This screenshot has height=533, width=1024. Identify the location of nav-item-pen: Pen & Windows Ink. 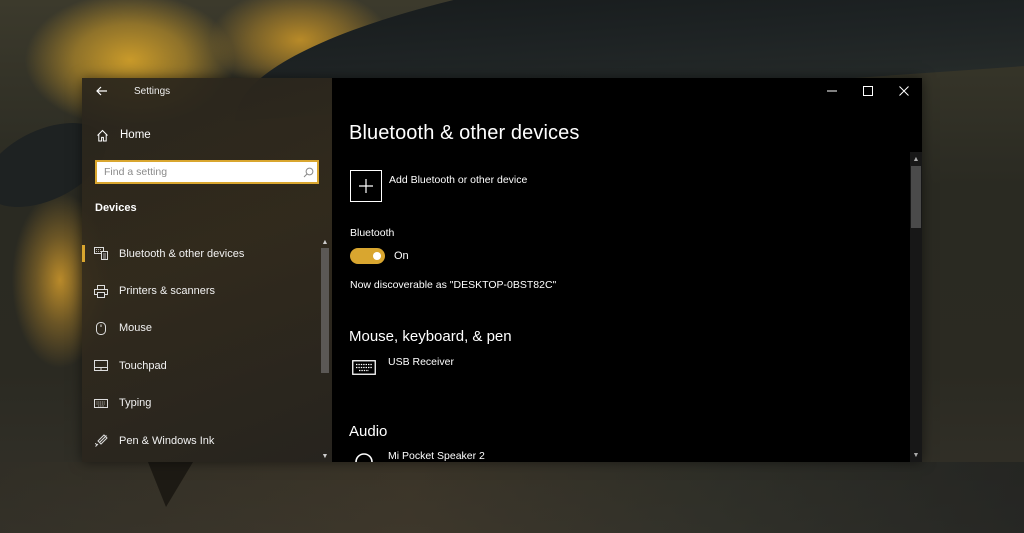
(200, 440).